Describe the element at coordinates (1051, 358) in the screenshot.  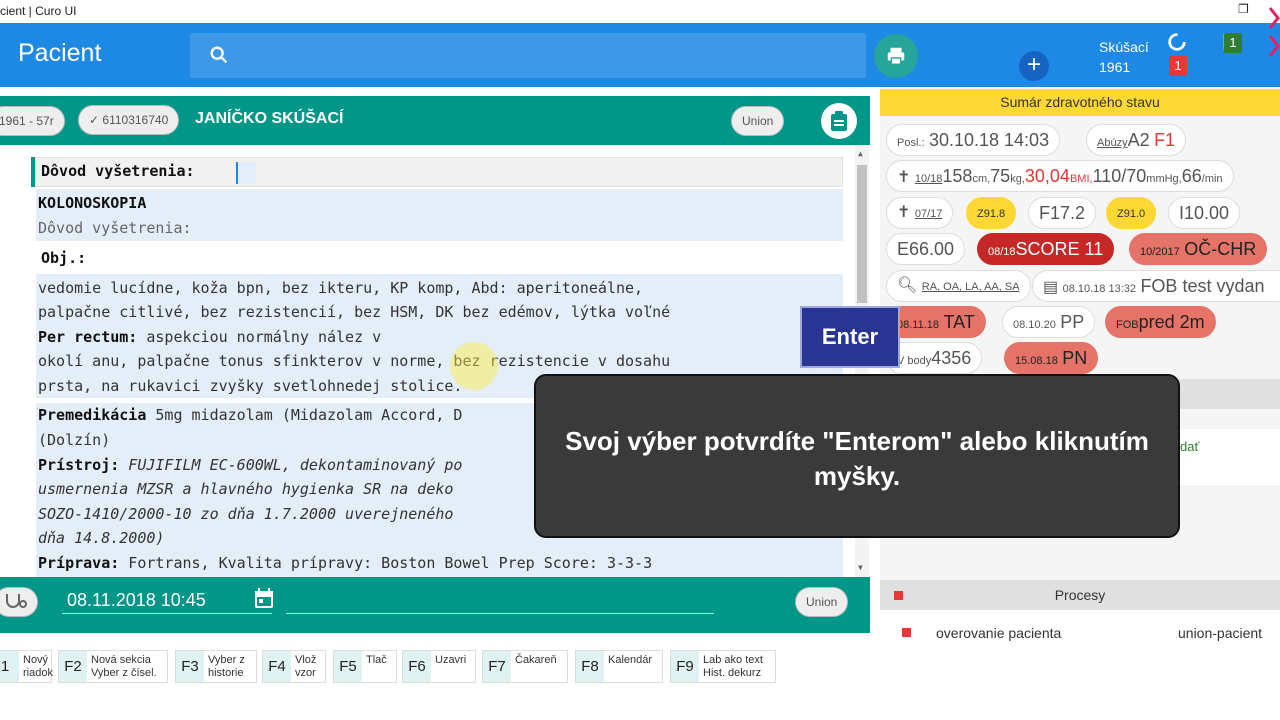
I see `pn-tag: 15.08.18 PN` at that location.